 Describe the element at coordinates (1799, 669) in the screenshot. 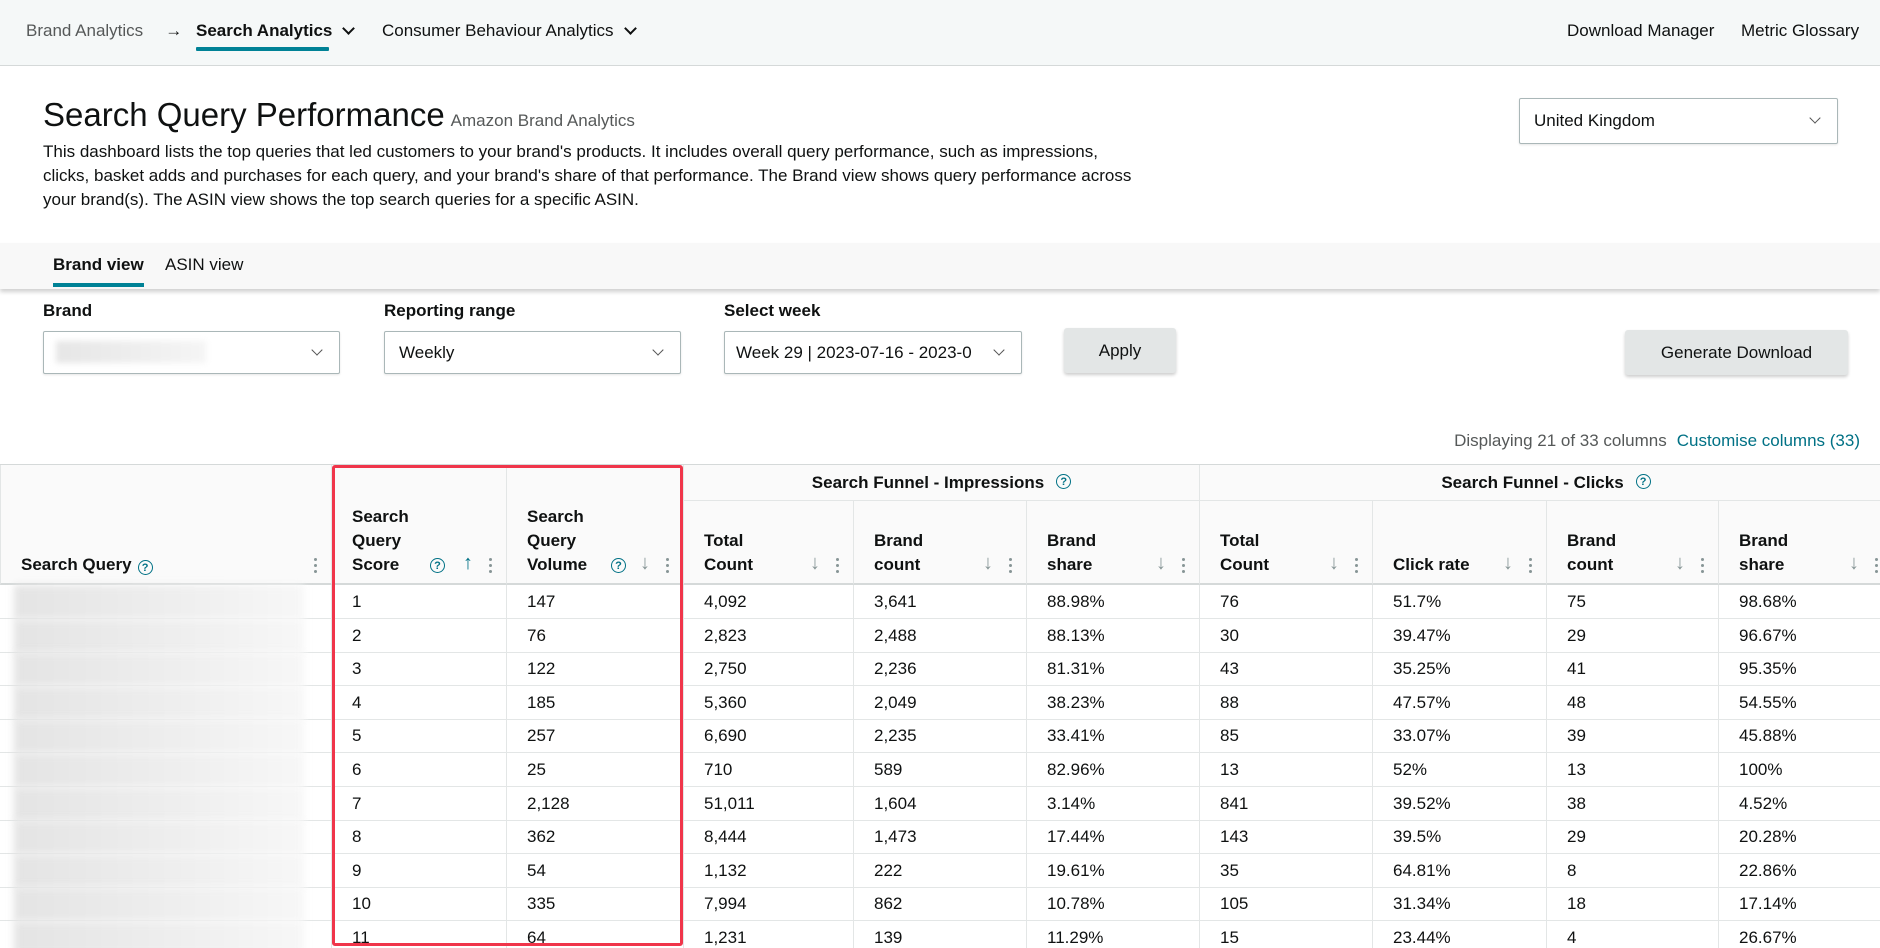

I see `table-cell: 95.35%` at that location.